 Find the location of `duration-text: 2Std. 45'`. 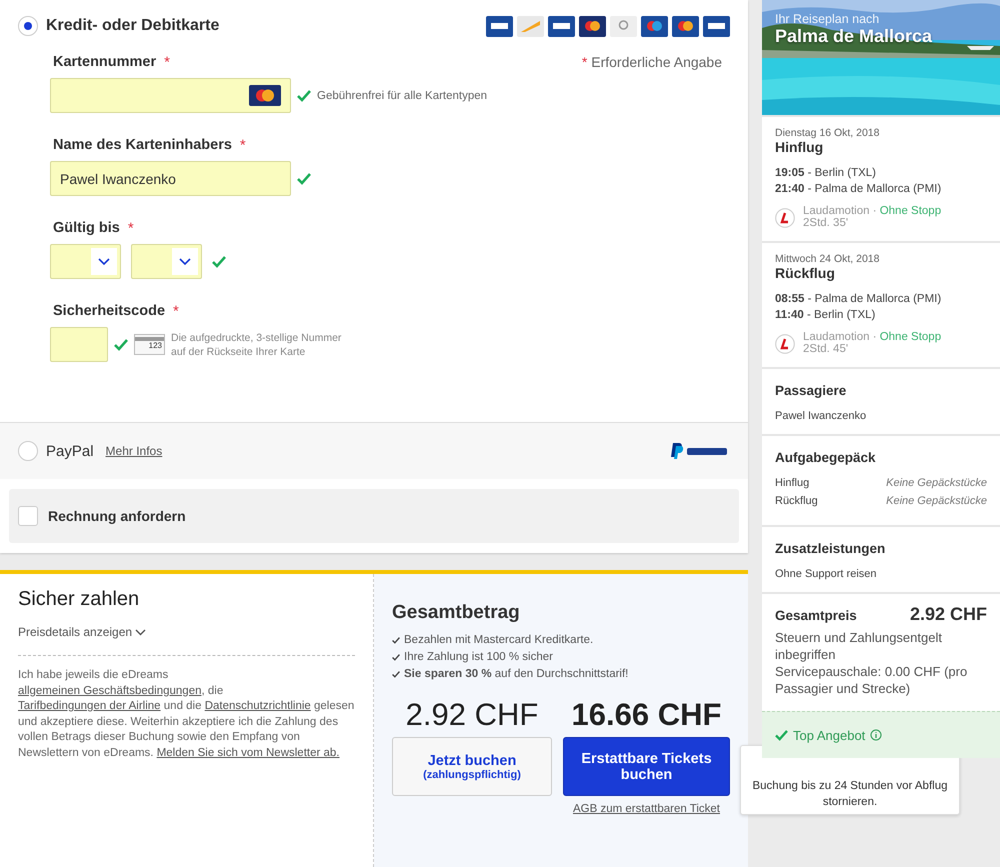

duration-text: 2Std. 45' is located at coordinates (826, 349).